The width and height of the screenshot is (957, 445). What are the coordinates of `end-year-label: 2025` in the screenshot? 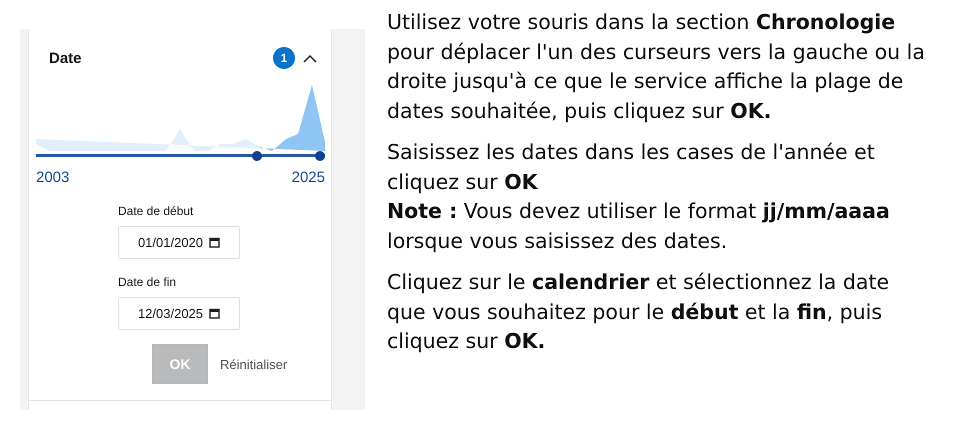 It's located at (308, 177).